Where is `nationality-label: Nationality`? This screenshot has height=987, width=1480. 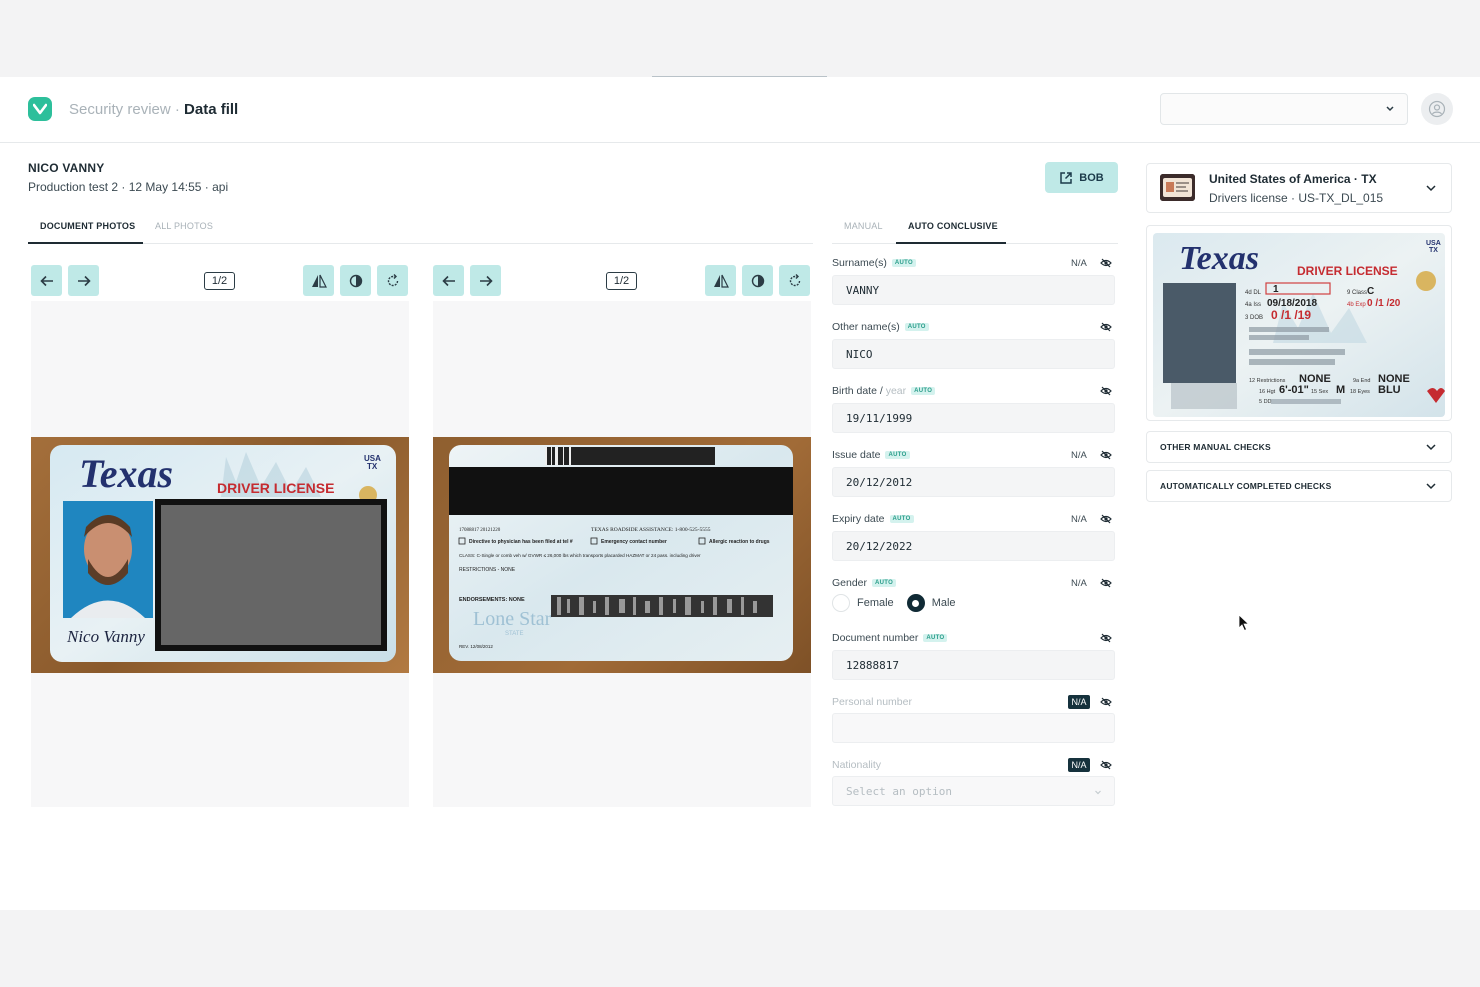
nationality-label: Nationality is located at coordinates (857, 765).